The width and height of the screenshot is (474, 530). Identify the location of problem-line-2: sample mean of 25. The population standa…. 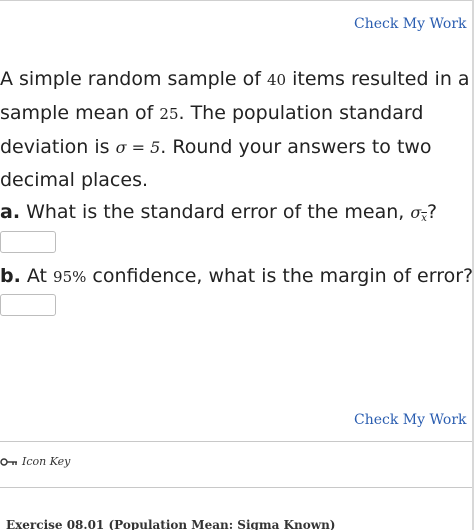
(235, 114).